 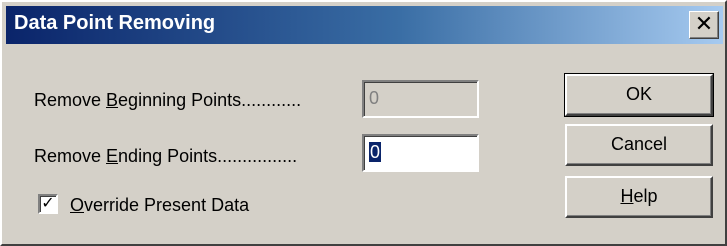 What do you see at coordinates (645, 196) in the screenshot?
I see `help-label-suffix: elp` at bounding box center [645, 196].